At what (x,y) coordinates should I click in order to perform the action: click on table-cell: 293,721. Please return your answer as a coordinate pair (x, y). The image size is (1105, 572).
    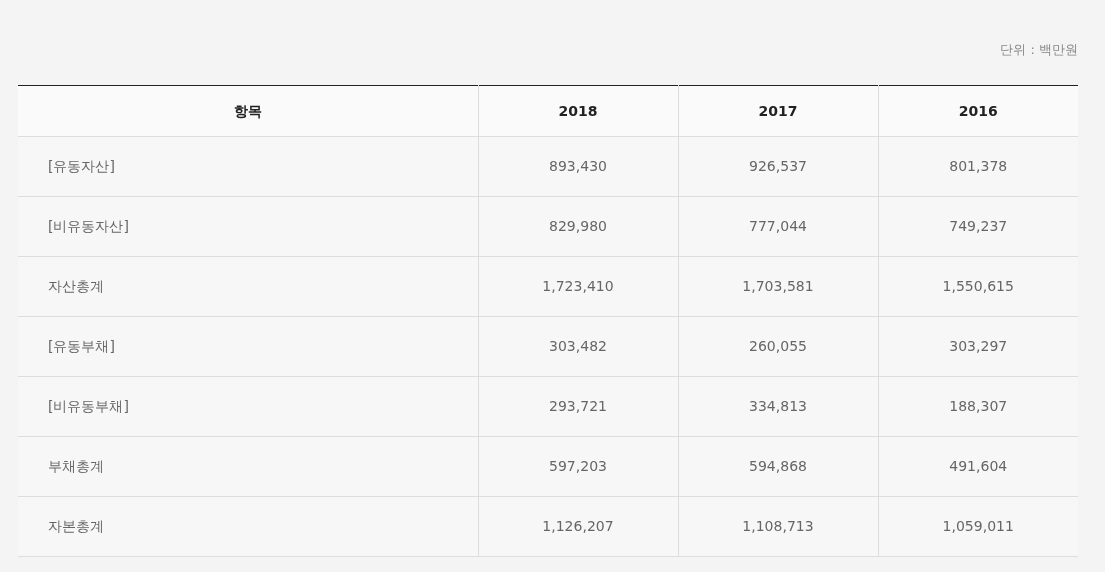
    Looking at the image, I should click on (578, 406).